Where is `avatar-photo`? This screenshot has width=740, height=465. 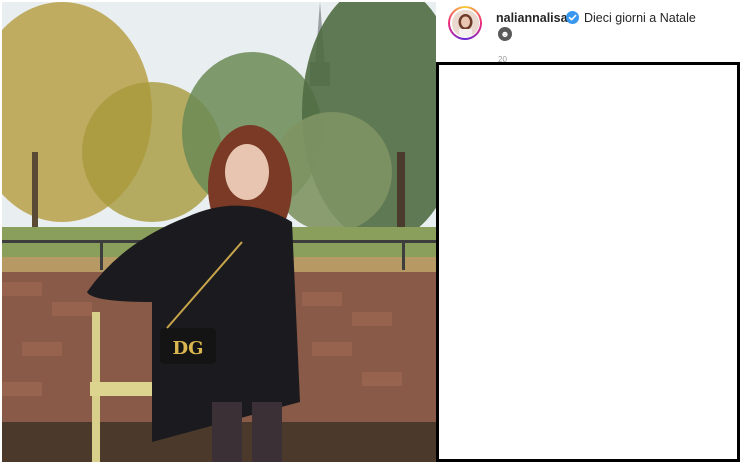 avatar-photo is located at coordinates (465, 23).